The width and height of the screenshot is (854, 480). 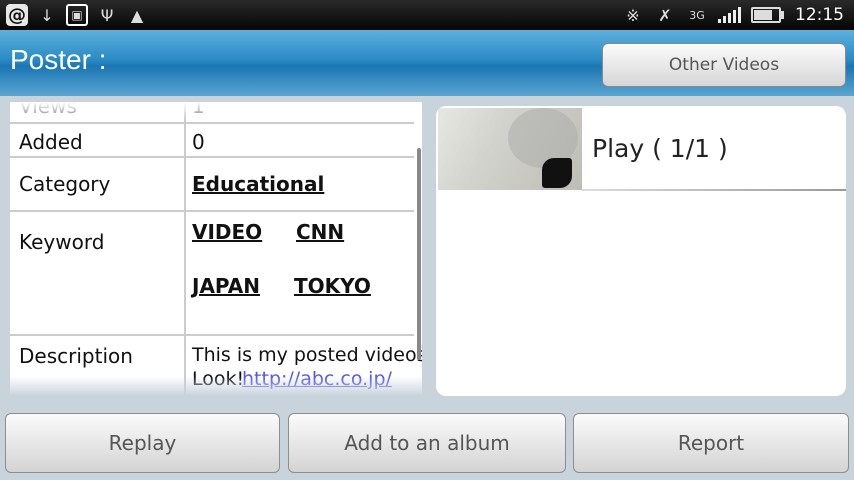 I want to click on warning-icon: ▲, so click(x=137, y=15).